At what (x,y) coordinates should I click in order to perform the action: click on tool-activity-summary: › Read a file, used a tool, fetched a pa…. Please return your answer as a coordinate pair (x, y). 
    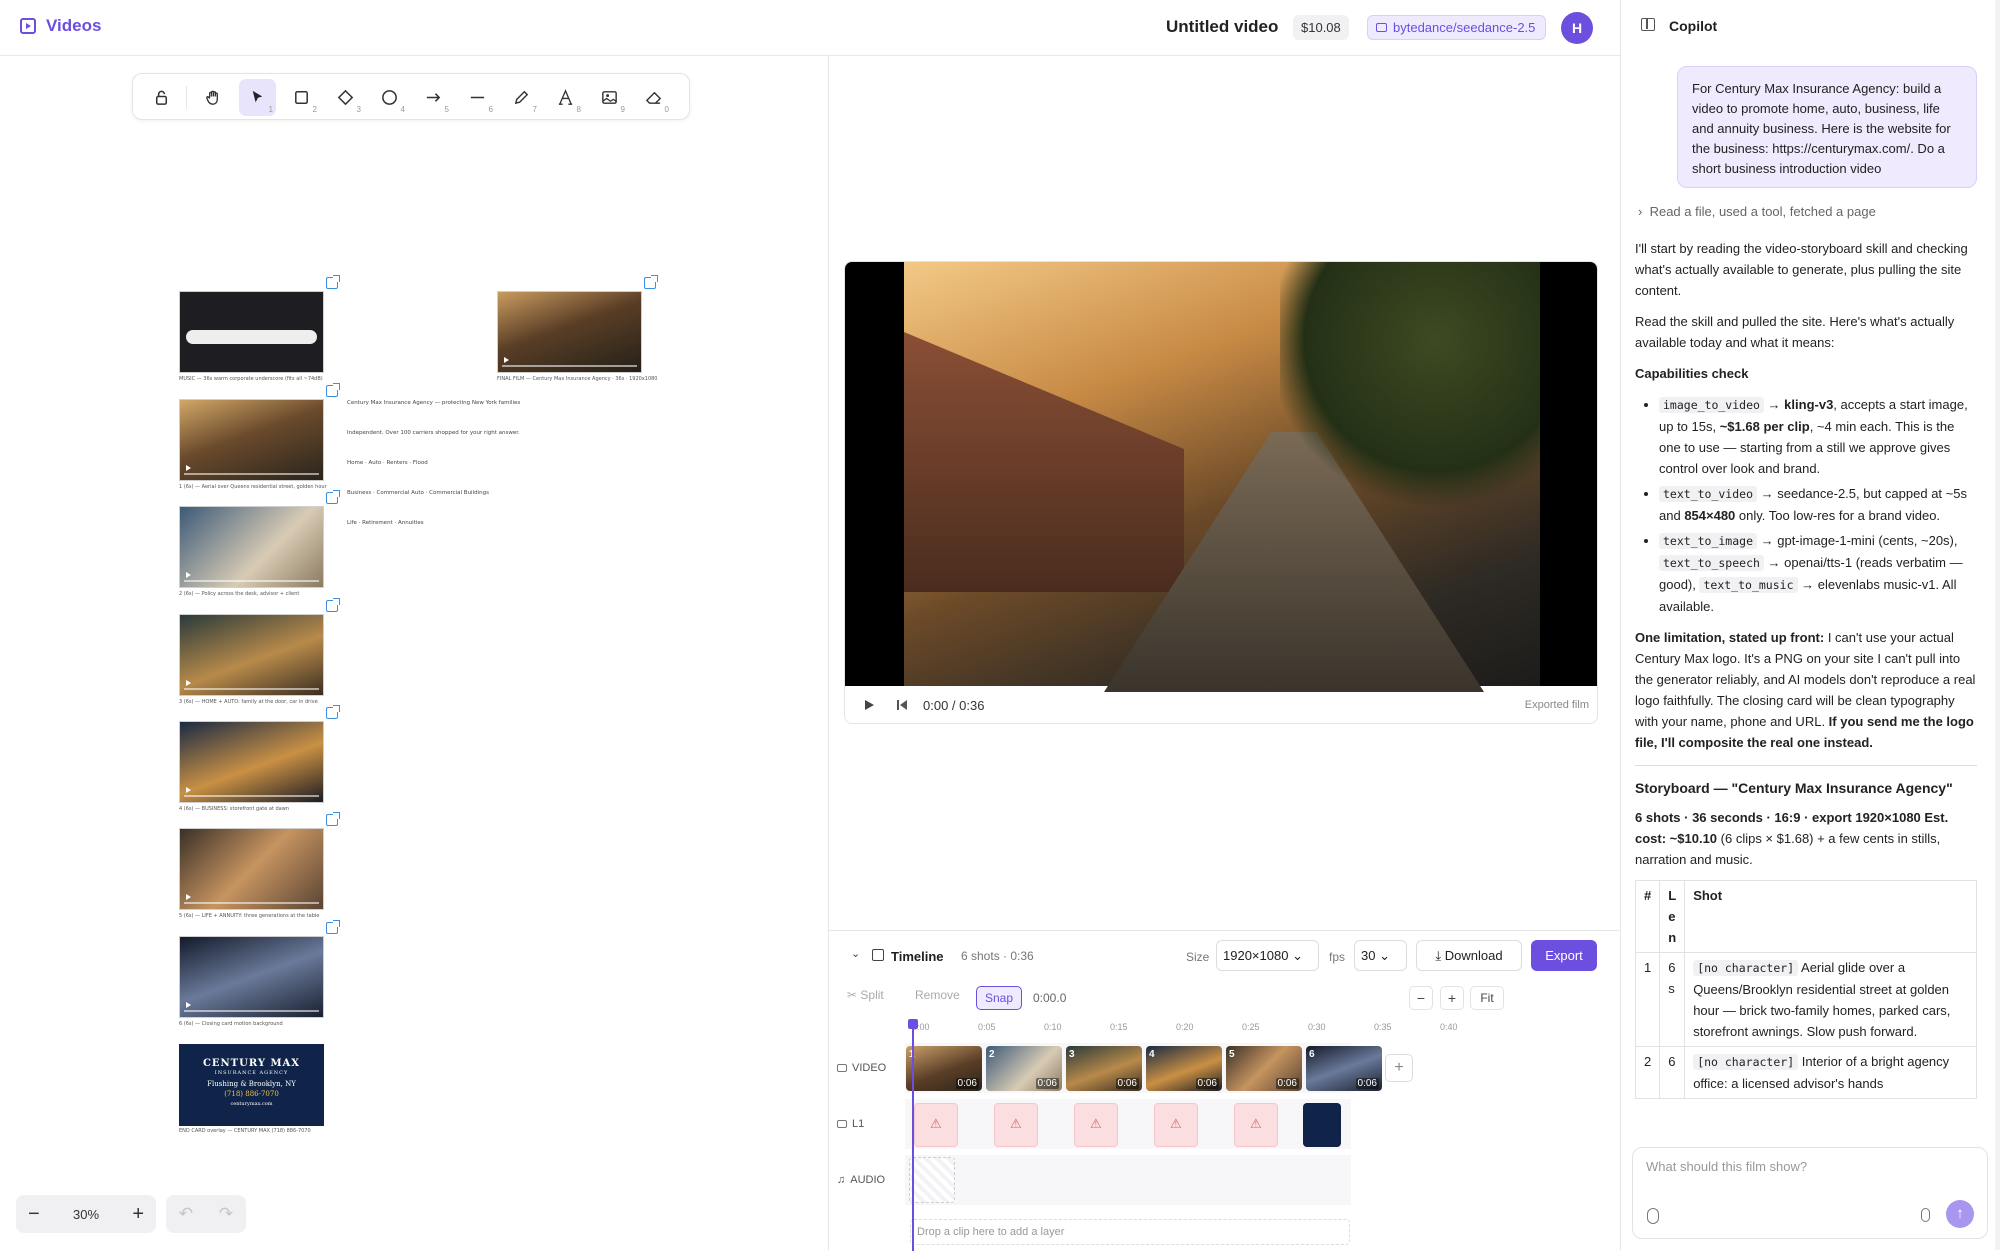
    Looking at the image, I should click on (1757, 211).